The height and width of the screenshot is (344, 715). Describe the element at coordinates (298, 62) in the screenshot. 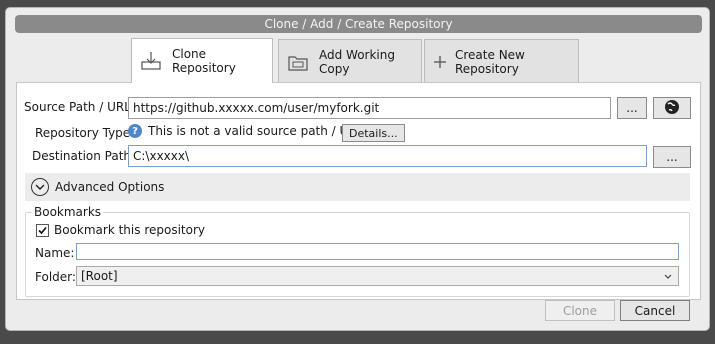

I see `folder-icon` at that location.